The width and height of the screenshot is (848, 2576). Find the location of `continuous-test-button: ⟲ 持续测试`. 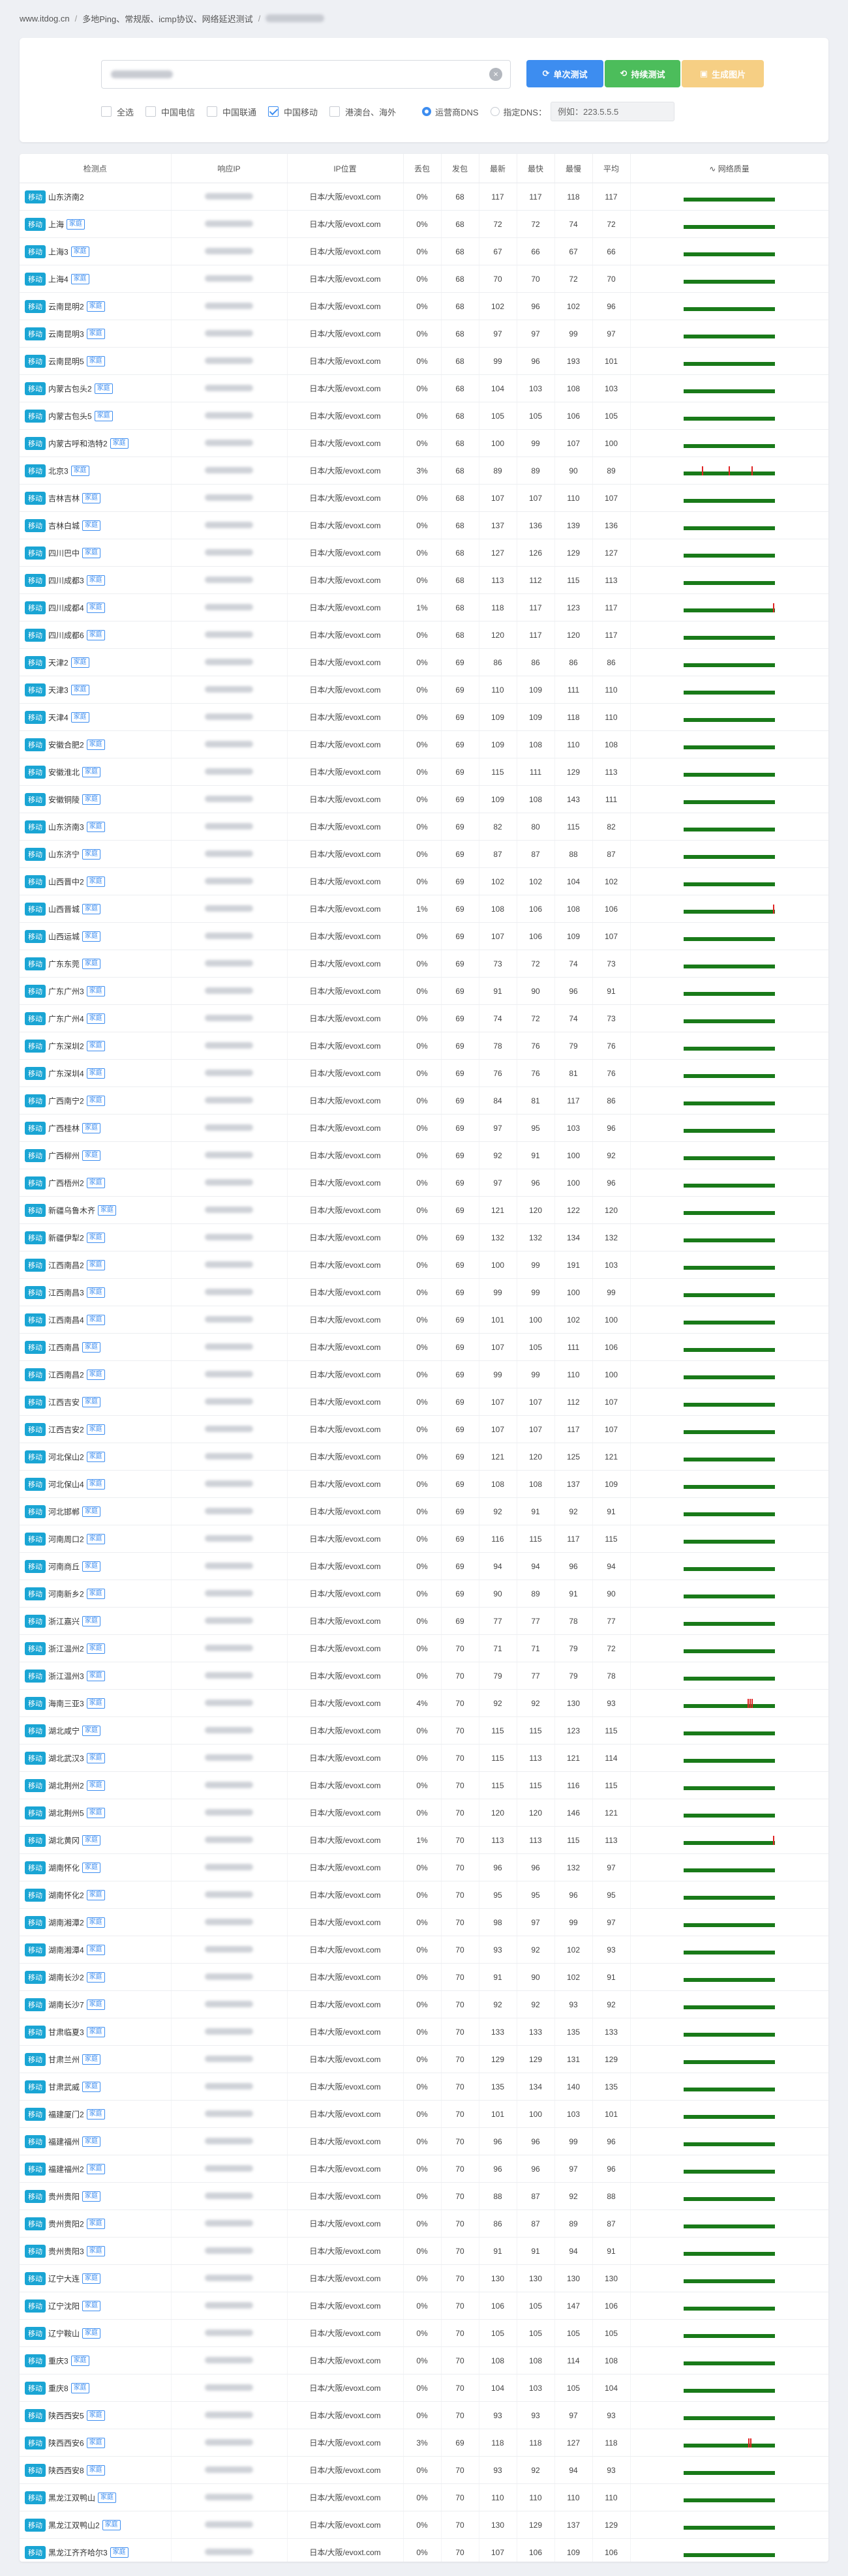

continuous-test-button: ⟲ 持续测试 is located at coordinates (642, 73).